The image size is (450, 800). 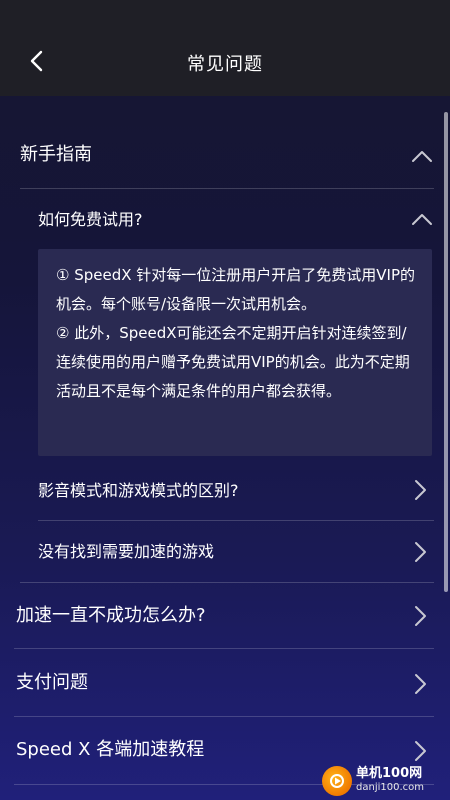 I want to click on watermark-text: 单机100网 danji100.com, so click(x=390, y=781).